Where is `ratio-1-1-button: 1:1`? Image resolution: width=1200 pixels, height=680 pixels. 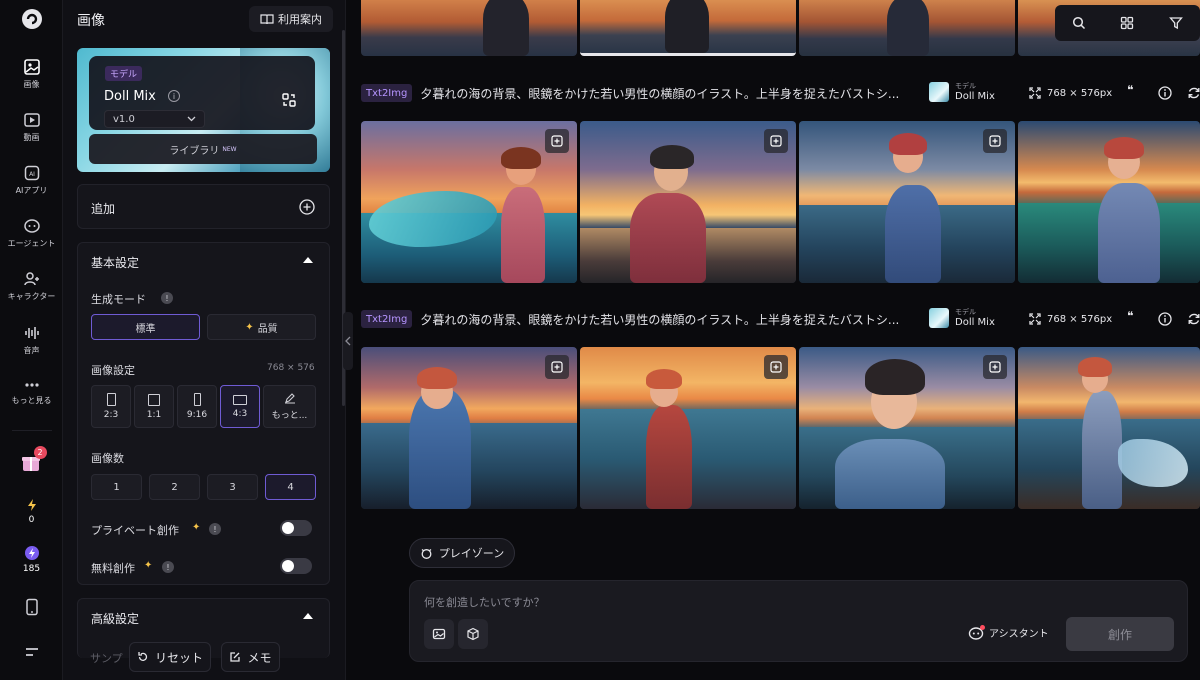
ratio-1-1-button: 1:1 is located at coordinates (154, 406).